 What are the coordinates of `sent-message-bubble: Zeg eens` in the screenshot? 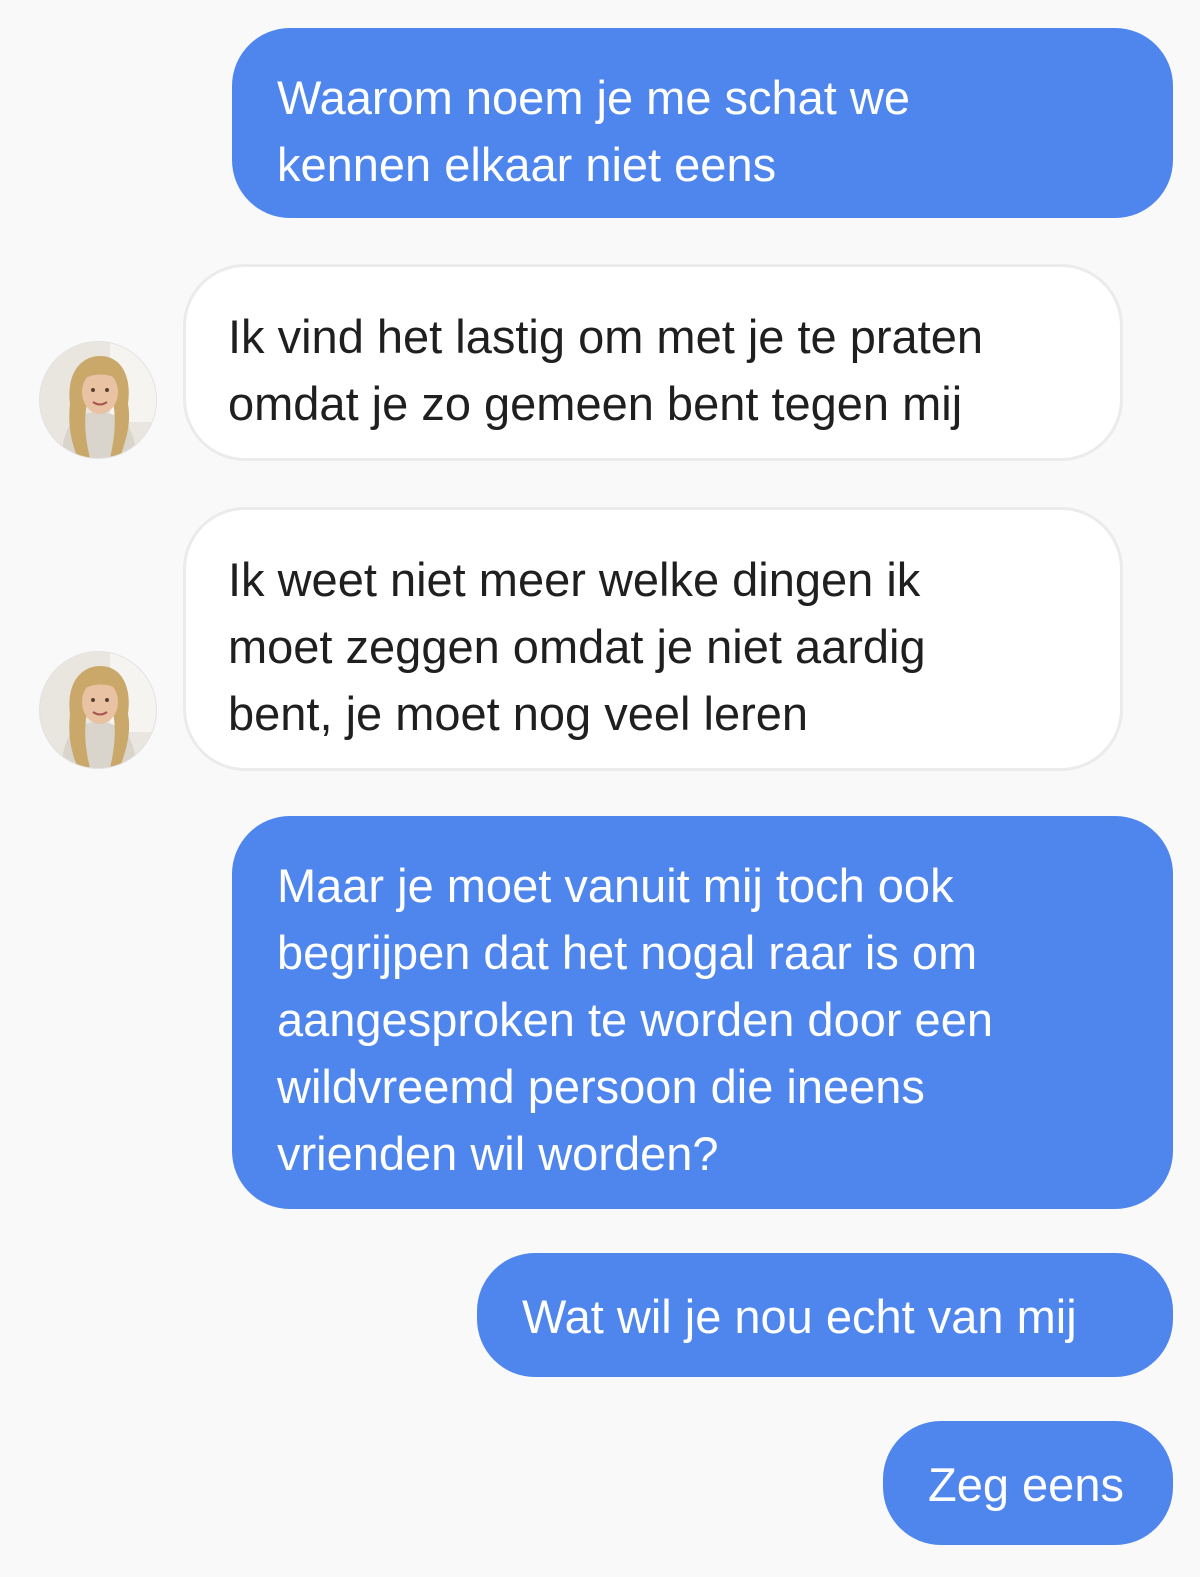 It's located at (1028, 1483).